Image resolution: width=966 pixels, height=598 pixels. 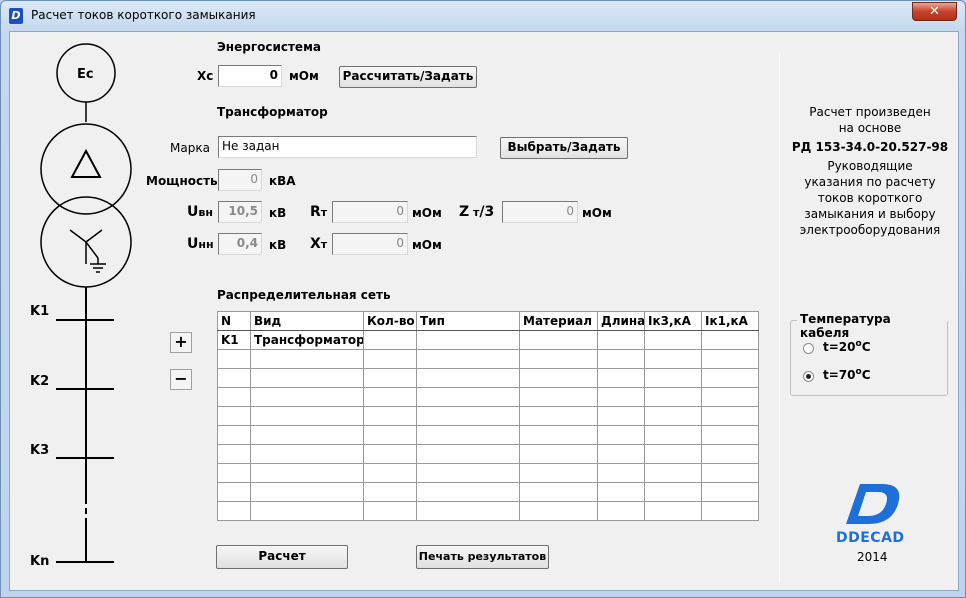 I want to click on temp-20-label: t=20oC, so click(x=847, y=346).